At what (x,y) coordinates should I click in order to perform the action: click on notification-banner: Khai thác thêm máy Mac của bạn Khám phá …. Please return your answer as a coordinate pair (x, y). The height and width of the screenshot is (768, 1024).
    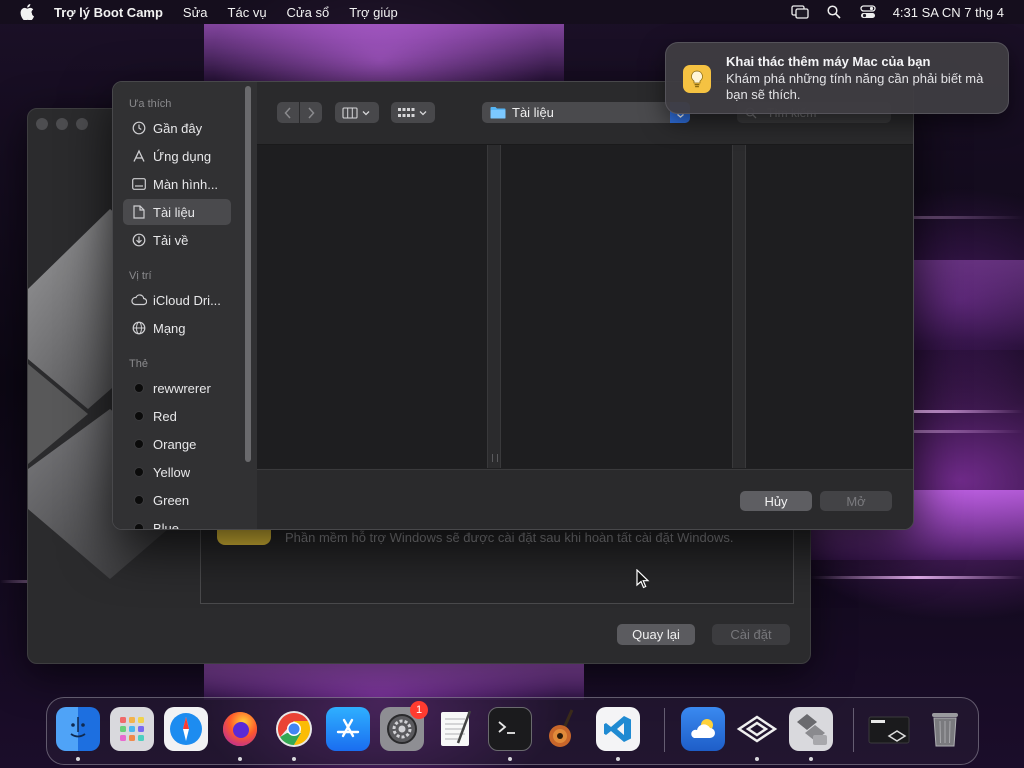
    Looking at the image, I should click on (837, 78).